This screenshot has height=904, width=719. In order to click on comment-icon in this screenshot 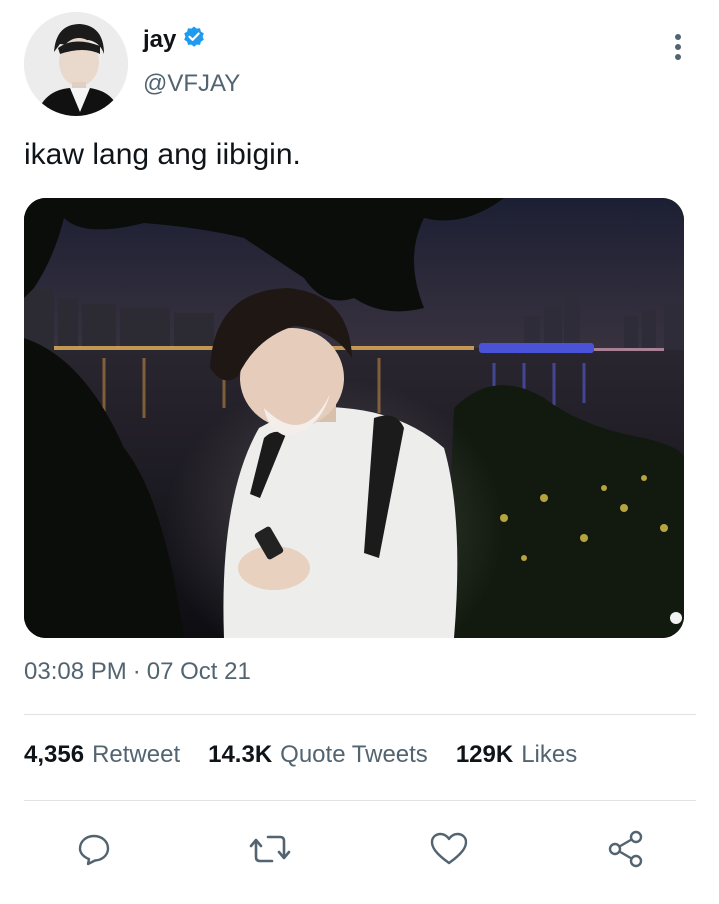, I will do `click(94, 849)`.